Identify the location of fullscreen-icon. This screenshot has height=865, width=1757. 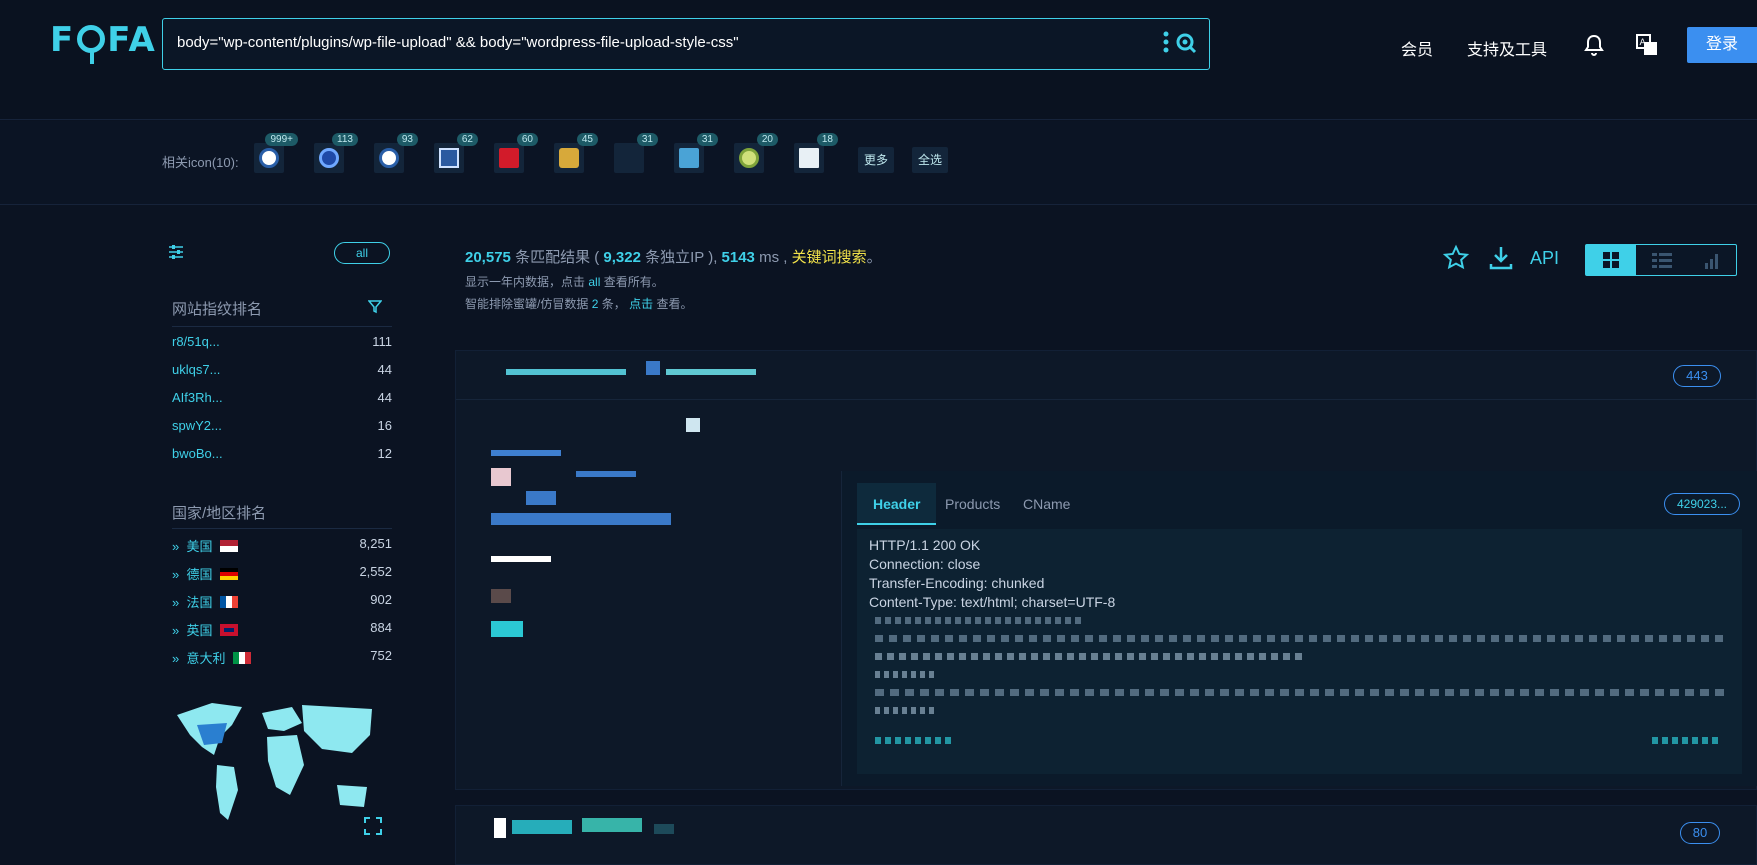
(373, 828).